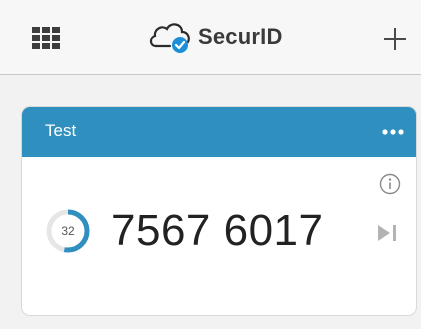 This screenshot has width=421, height=329. I want to click on countdown-seconds: 32, so click(68, 231).